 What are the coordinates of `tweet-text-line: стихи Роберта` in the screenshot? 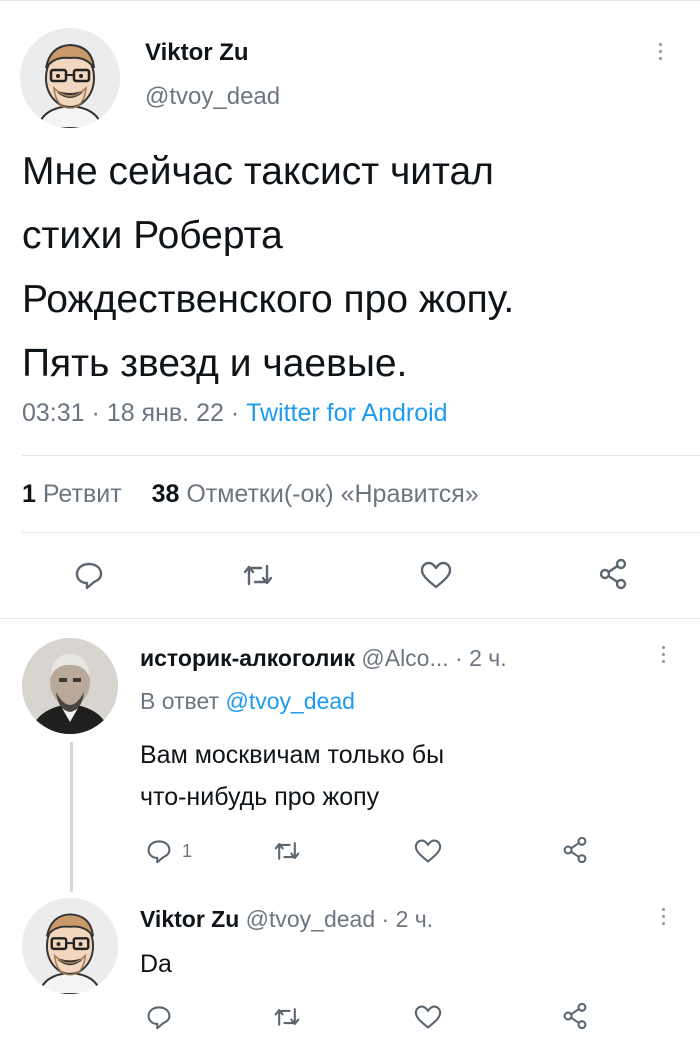 It's located at (152, 235).